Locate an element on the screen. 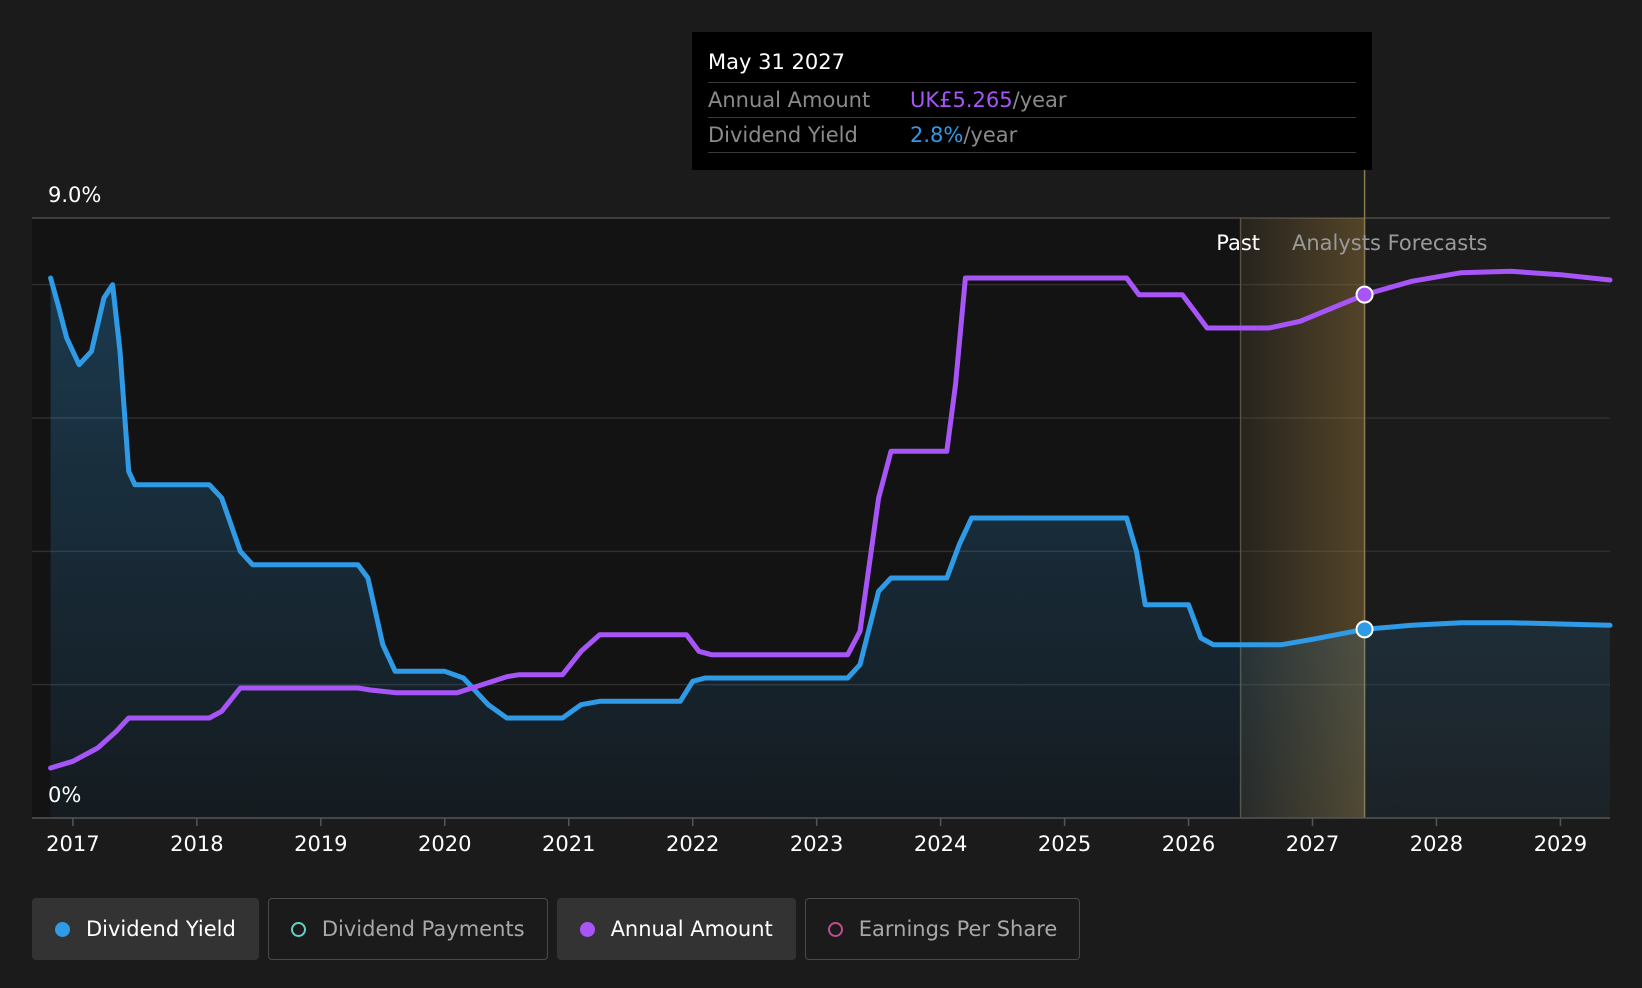  dividend-yield-hover-point is located at coordinates (1364, 629).